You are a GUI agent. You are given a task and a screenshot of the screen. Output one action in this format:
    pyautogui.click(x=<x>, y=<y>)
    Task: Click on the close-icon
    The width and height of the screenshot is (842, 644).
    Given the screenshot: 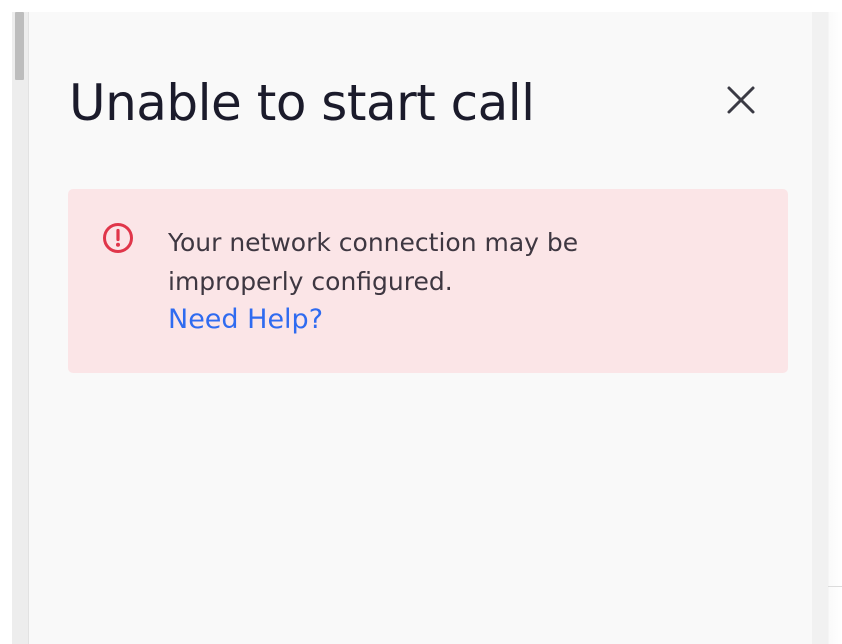 What is the action you would take?
    pyautogui.click(x=741, y=100)
    